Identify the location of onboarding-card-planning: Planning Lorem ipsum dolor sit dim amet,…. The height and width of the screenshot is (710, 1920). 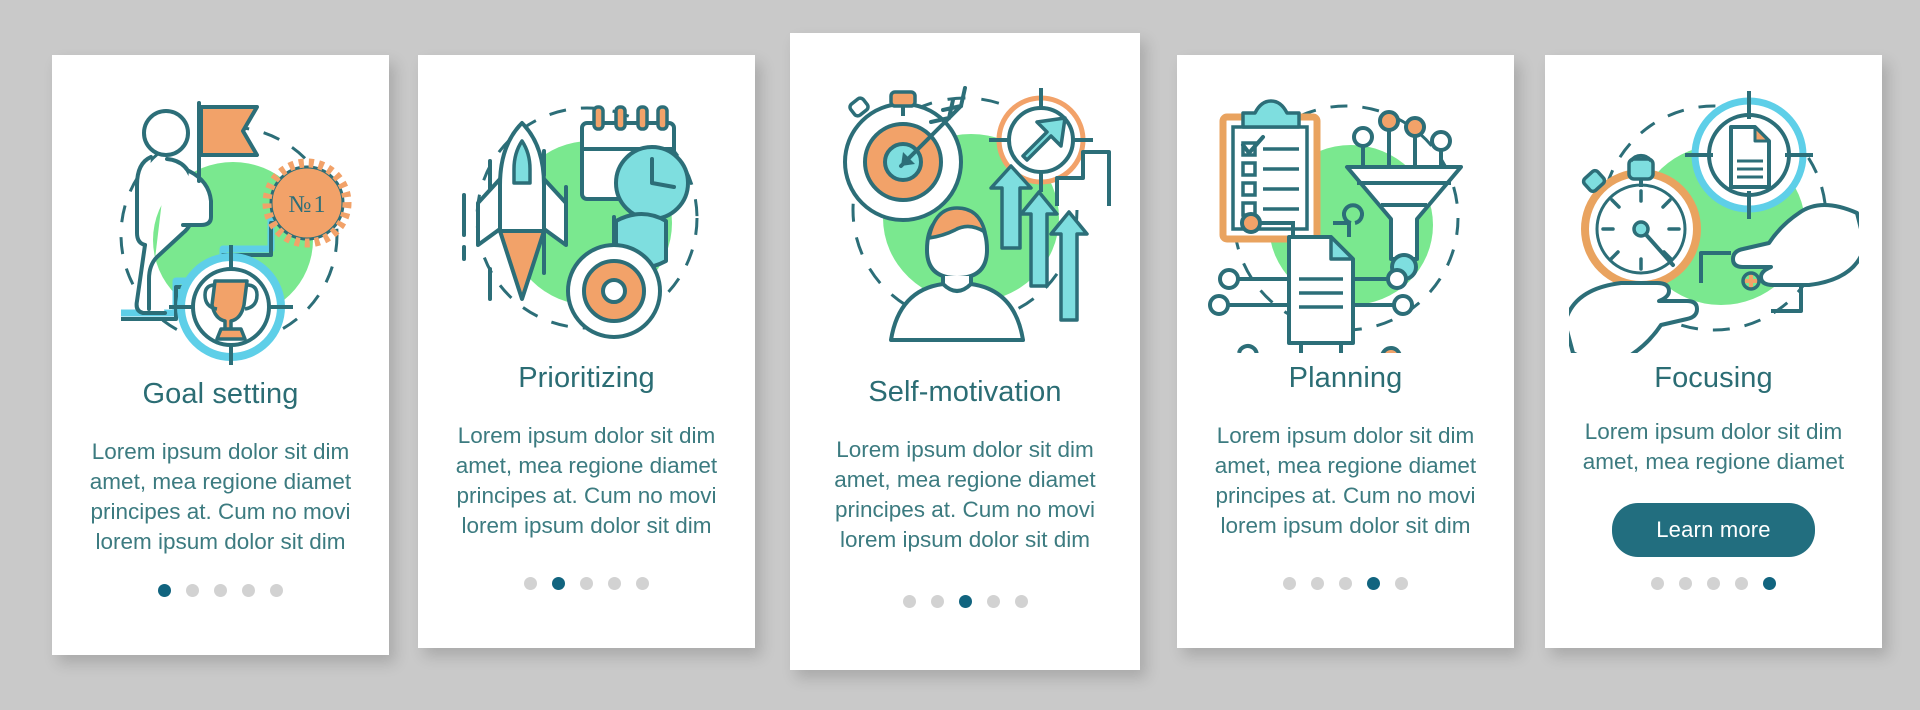
(1345, 351).